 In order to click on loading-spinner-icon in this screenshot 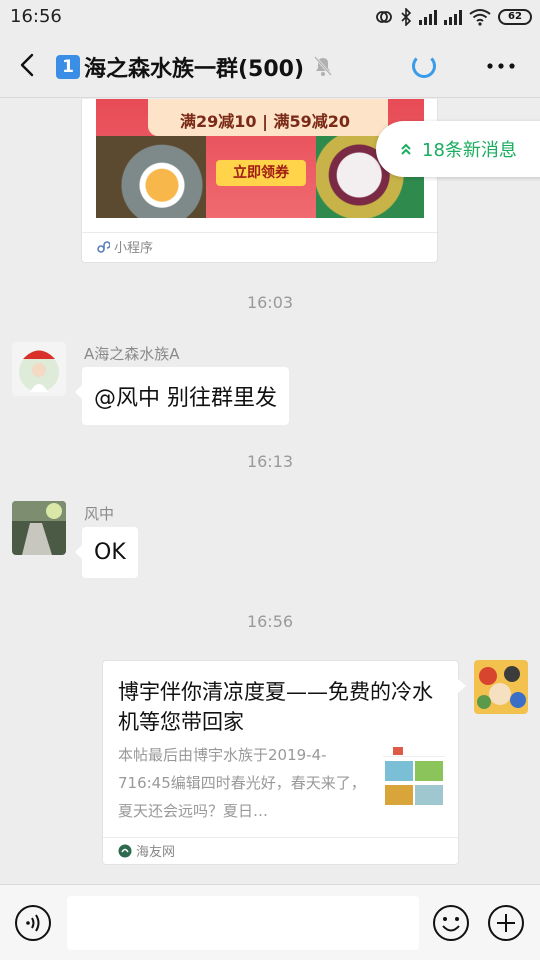, I will do `click(424, 66)`.